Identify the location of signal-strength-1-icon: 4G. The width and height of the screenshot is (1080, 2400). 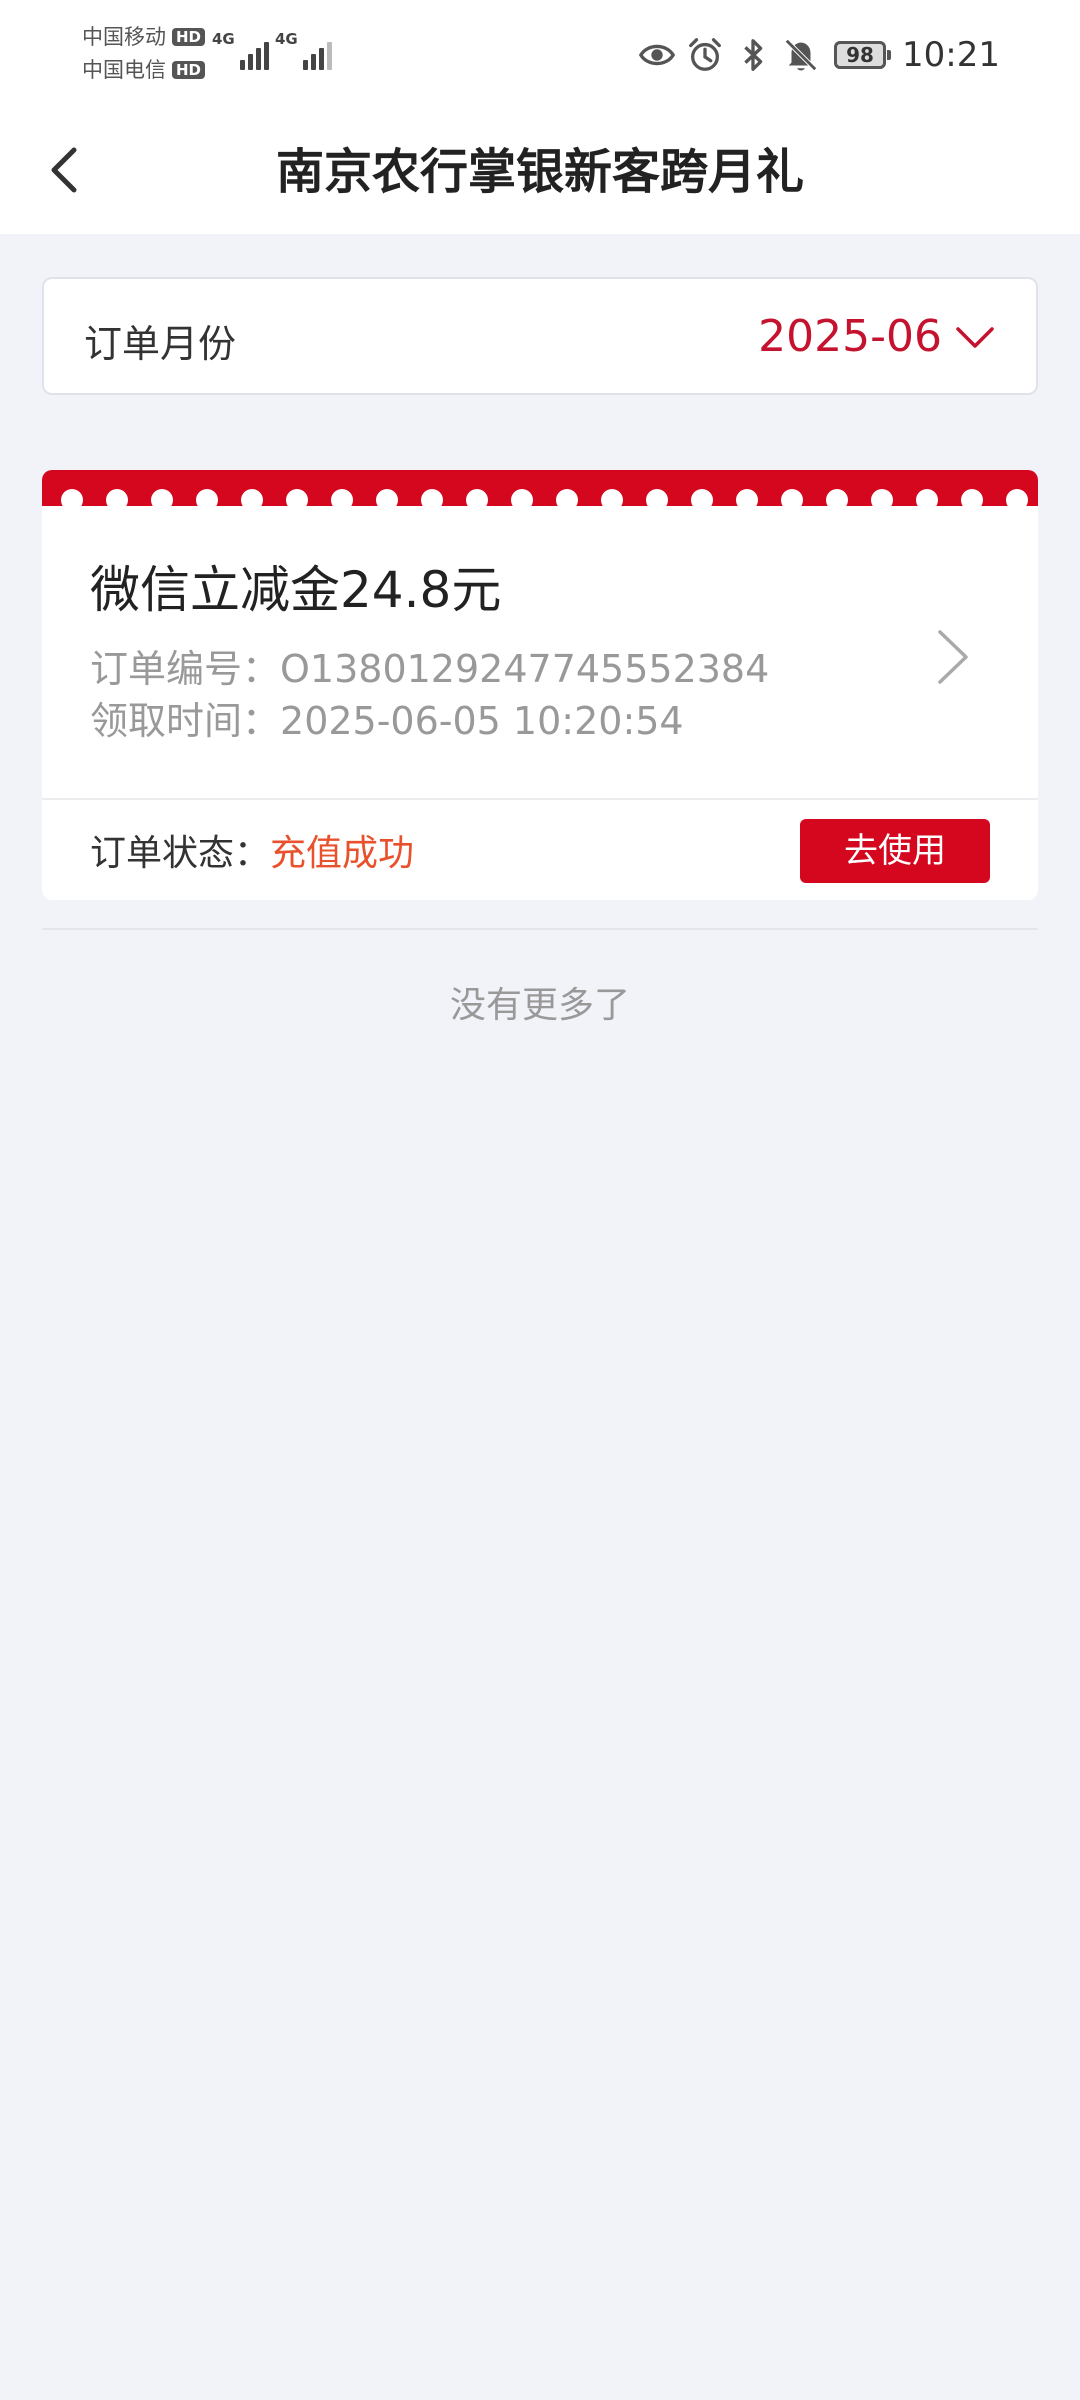
(240, 50).